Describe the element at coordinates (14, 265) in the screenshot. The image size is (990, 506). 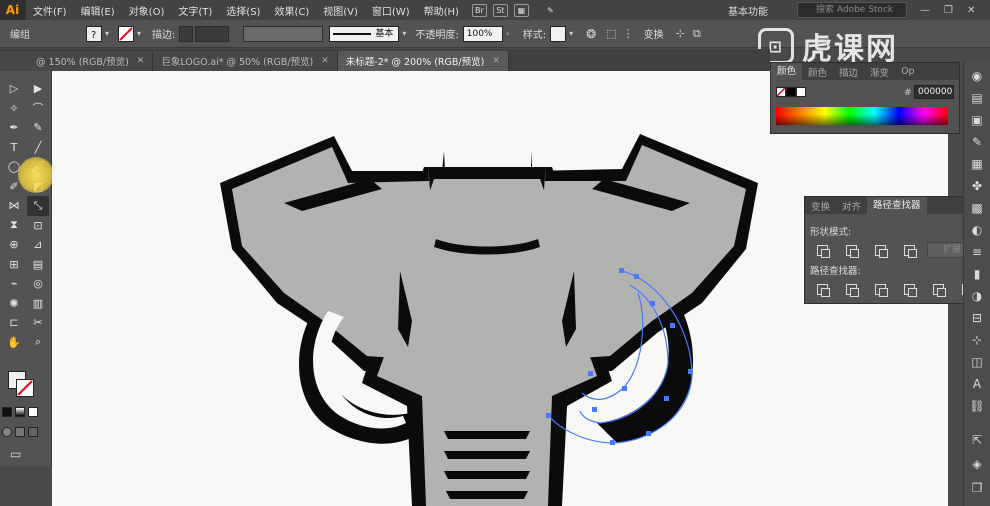
I see `mesh-tool-icon: ⊞` at that location.